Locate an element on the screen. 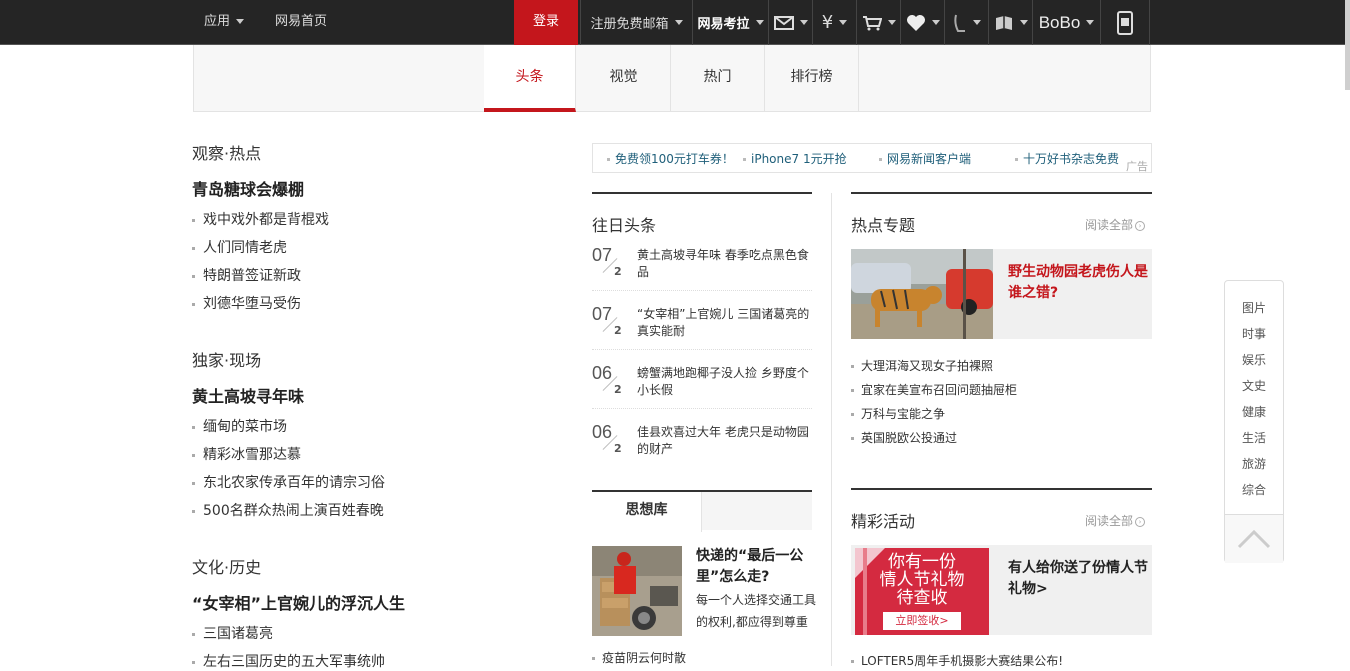 The image size is (1350, 671). side-nav: 图片 时事 娱乐 文史 健康 生活 旅游 综合 is located at coordinates (1254, 421).